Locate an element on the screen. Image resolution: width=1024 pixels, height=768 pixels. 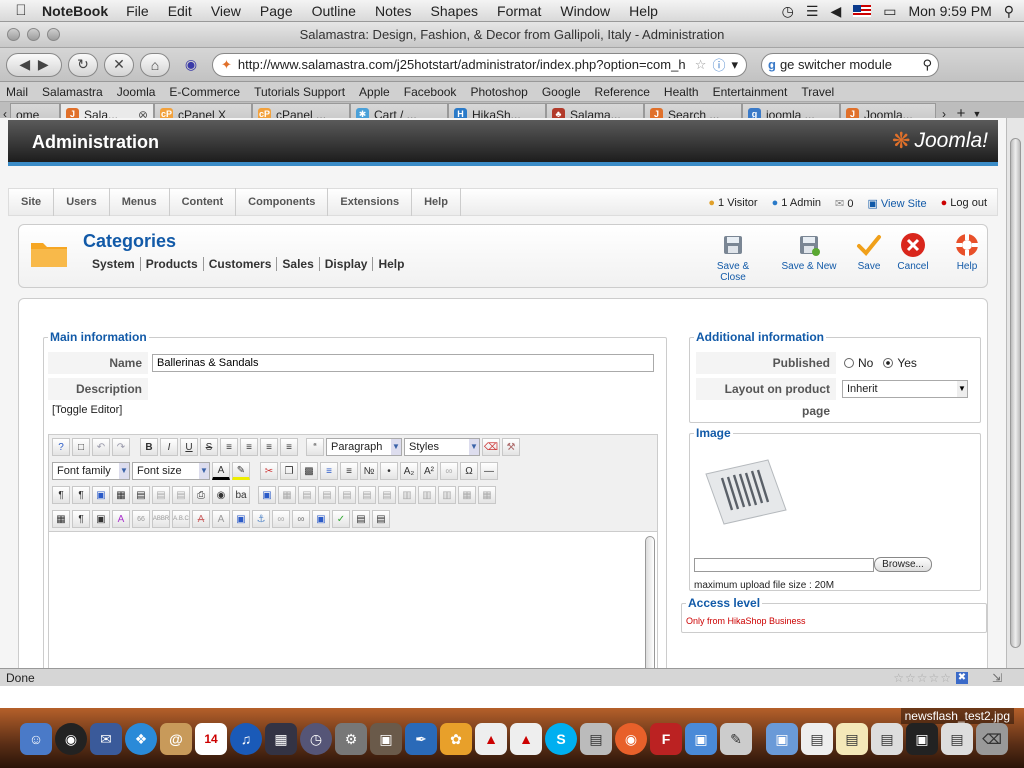
numbered-list-icon: № is located at coordinates (369, 471).